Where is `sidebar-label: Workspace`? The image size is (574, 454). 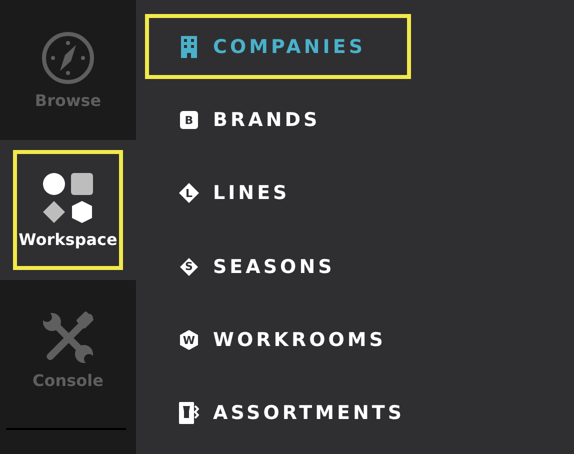
sidebar-label: Workspace is located at coordinates (68, 239).